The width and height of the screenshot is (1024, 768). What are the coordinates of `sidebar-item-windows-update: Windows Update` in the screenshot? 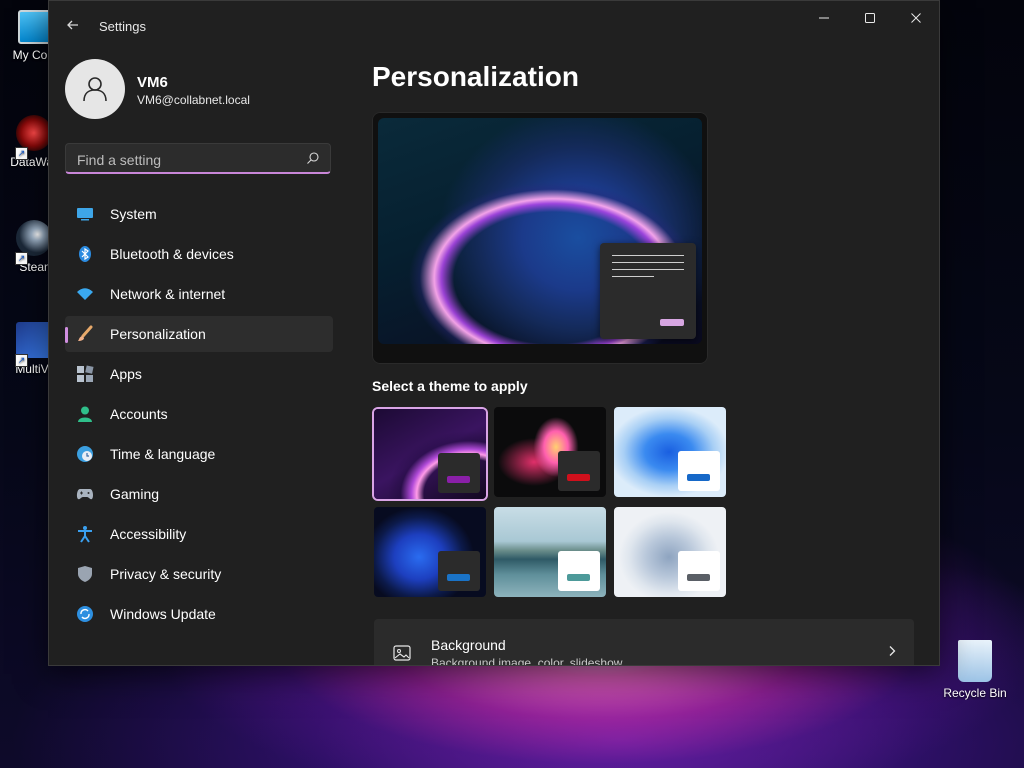 It's located at (199, 614).